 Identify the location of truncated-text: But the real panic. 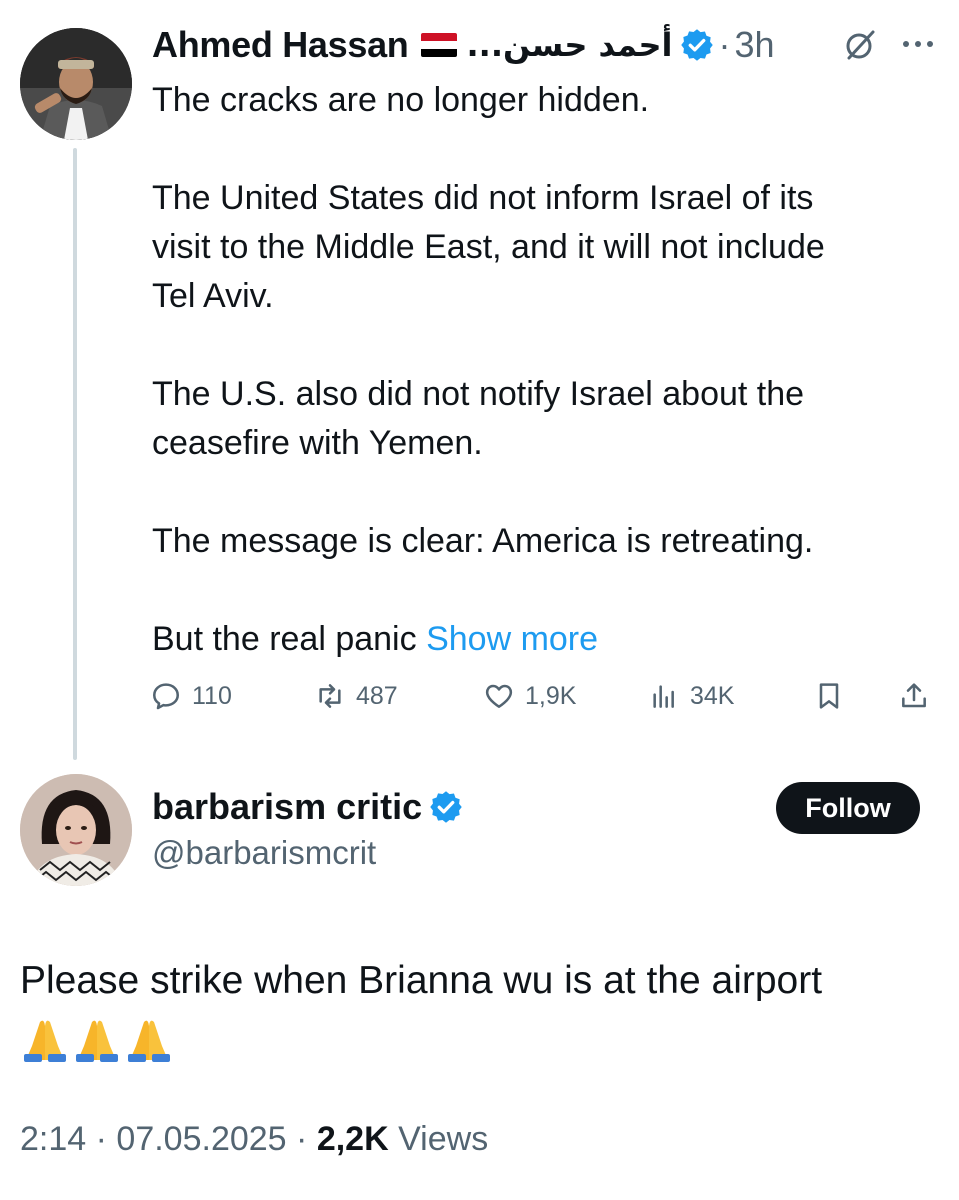
(284, 639).